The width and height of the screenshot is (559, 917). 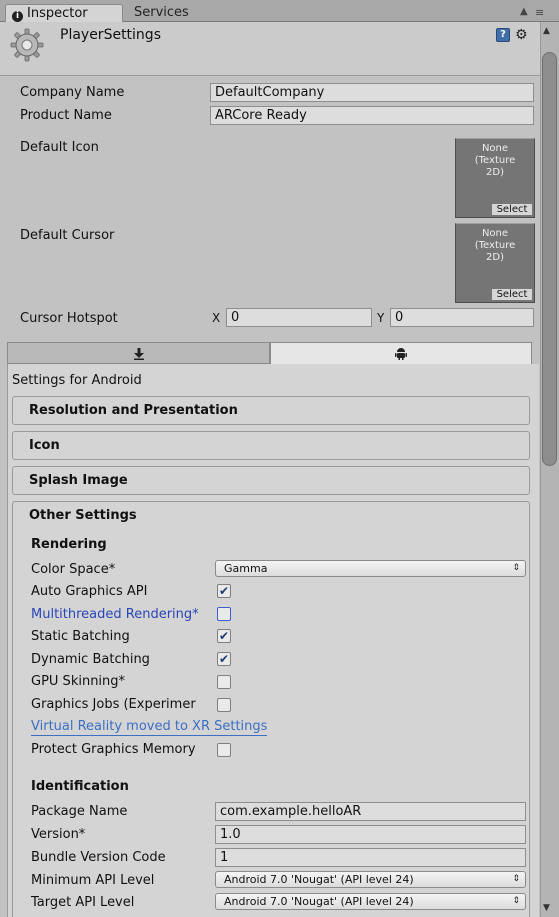 I want to click on graphics-jobs-label: Graphics Jobs (Experimer, so click(x=113, y=704).